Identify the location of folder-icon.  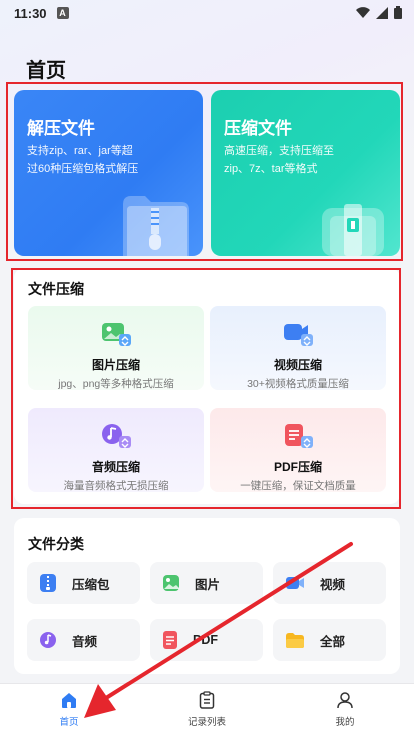
(295, 640).